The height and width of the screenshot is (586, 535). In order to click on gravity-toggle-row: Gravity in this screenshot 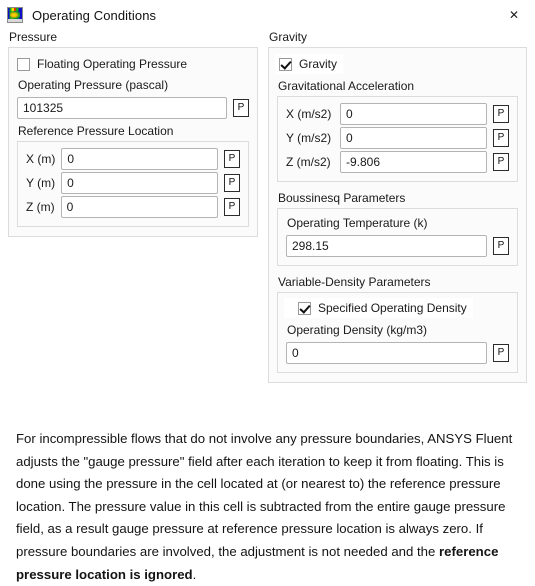, I will do `click(309, 64)`.